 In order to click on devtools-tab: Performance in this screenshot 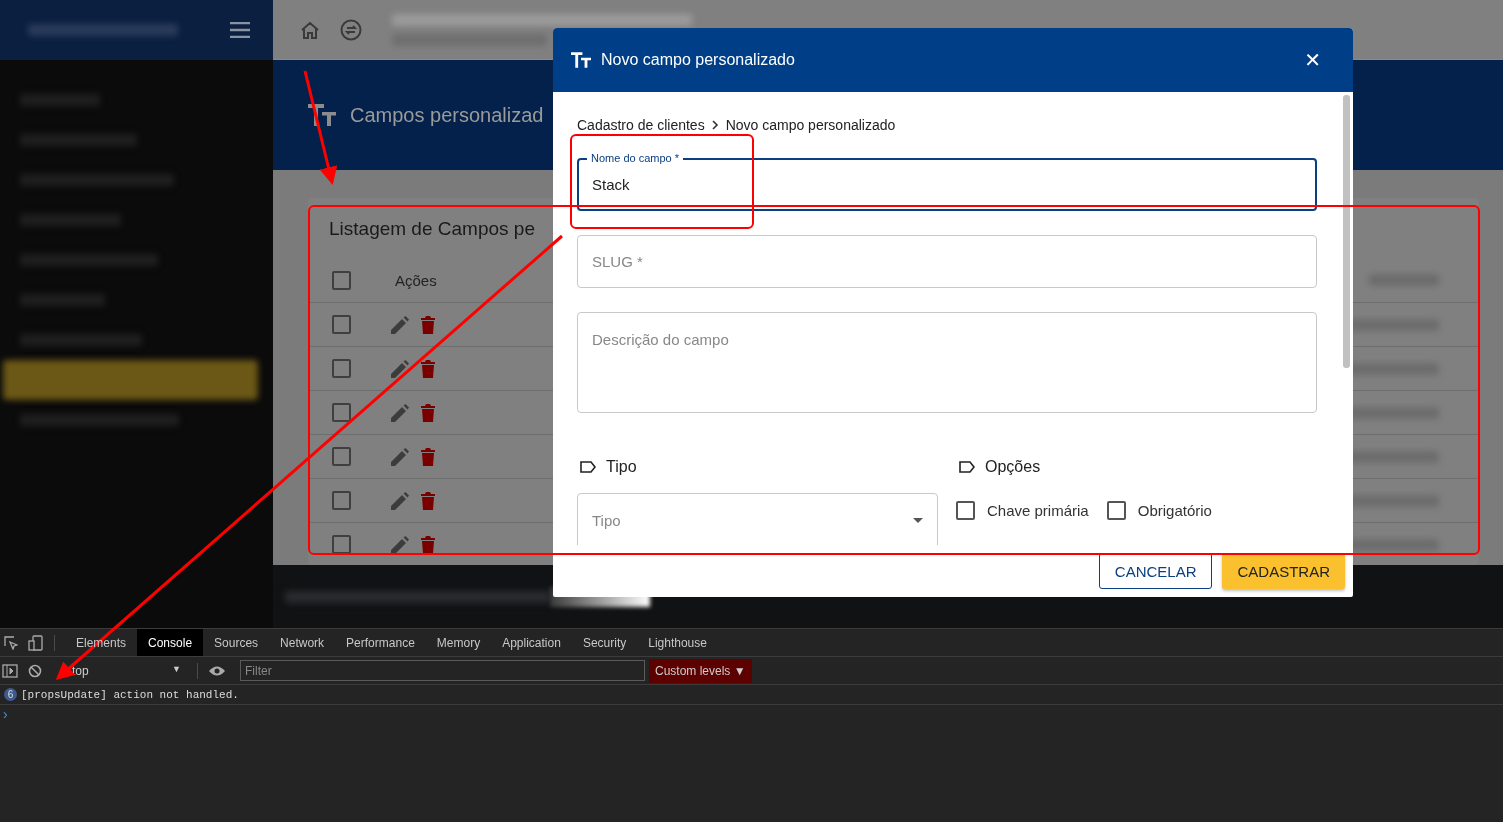, I will do `click(380, 642)`.